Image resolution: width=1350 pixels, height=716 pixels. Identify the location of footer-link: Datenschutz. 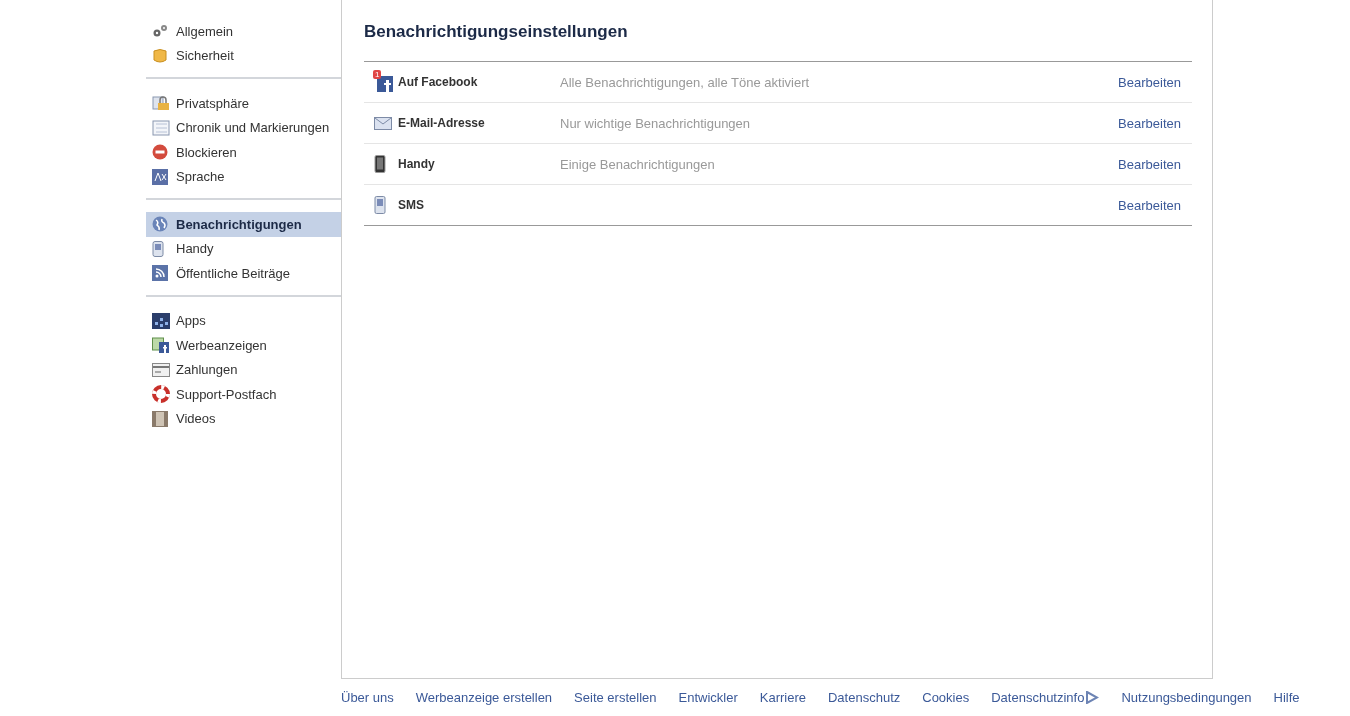
(864, 697).